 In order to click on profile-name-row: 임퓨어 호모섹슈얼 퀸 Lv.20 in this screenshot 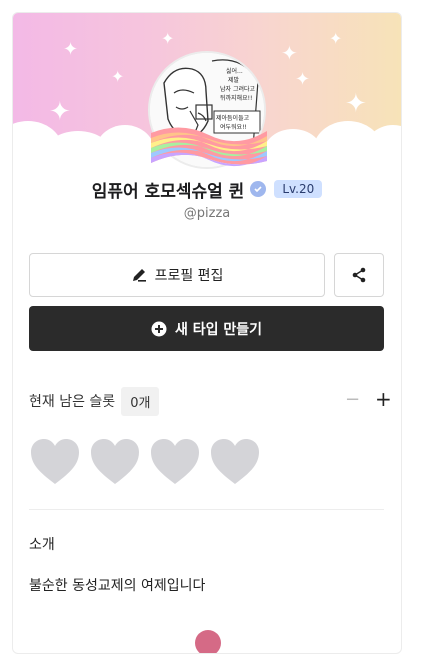, I will do `click(207, 189)`.